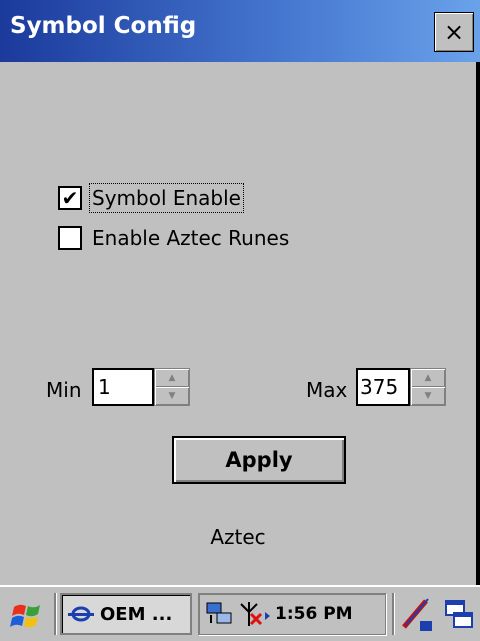 This screenshot has height=641, width=480. I want to click on system-tray: 1:56 PM, so click(292, 614).